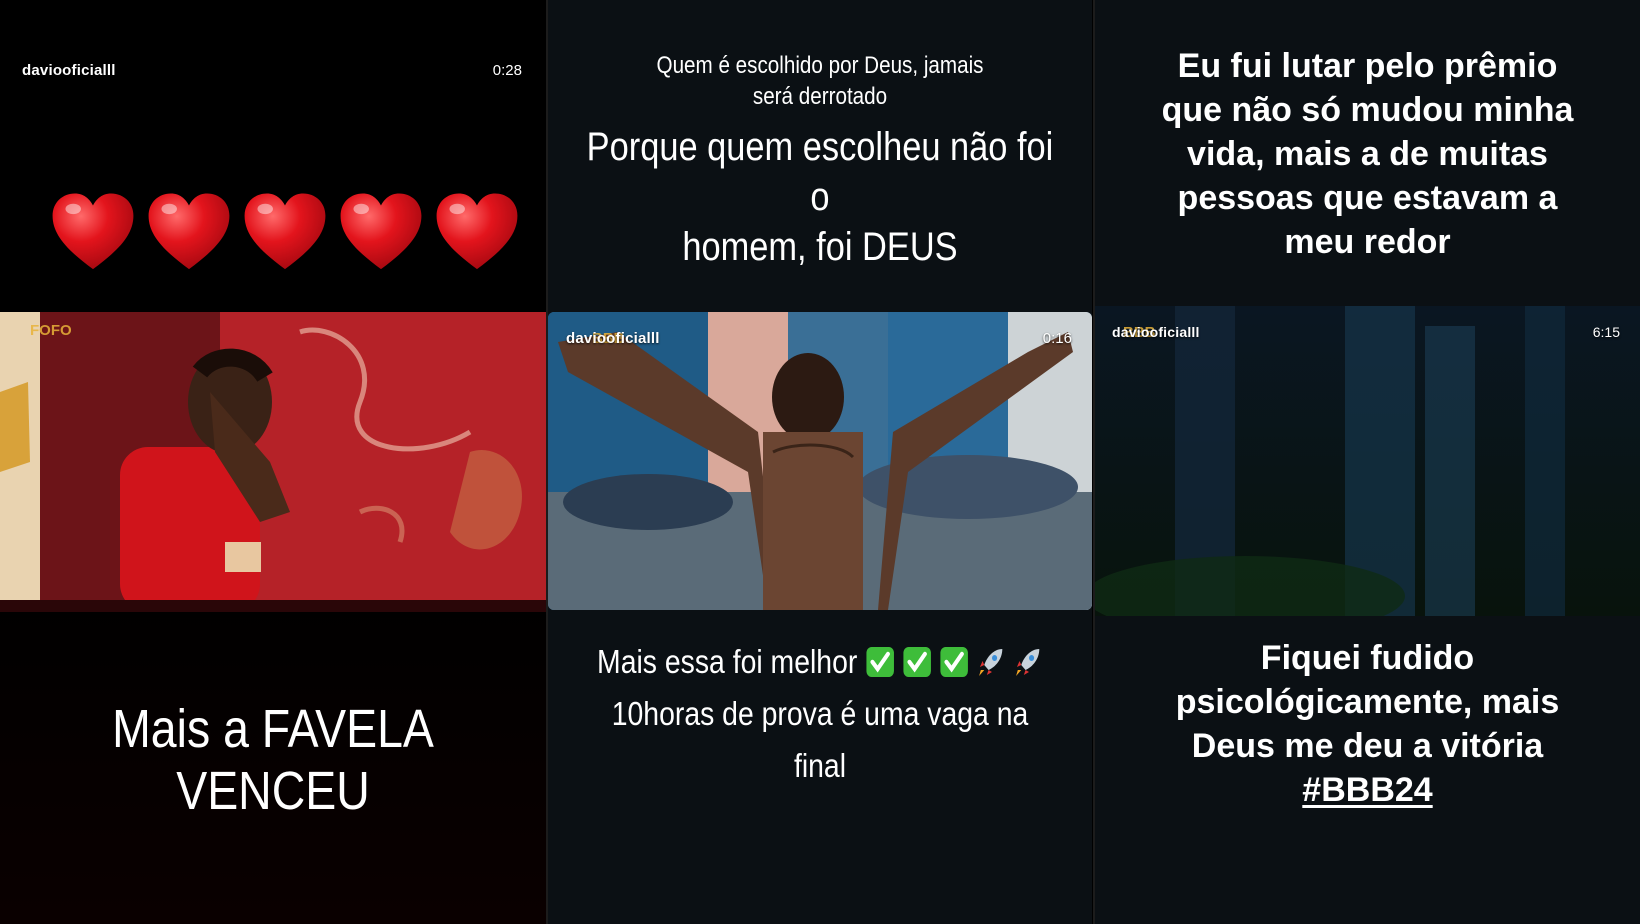 This screenshot has height=924, width=1640. I want to click on caption-line: meu redor, so click(1367, 242).